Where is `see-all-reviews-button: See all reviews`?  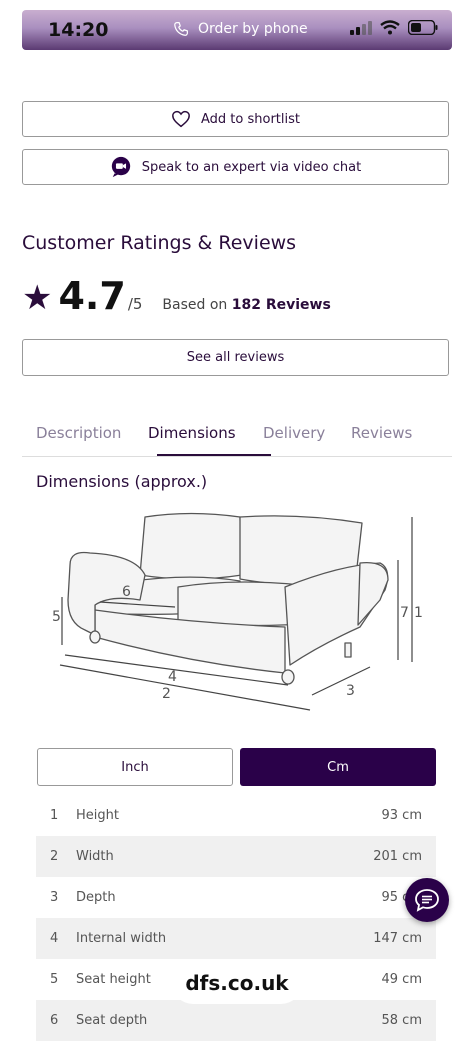
see-all-reviews-button: See all reviews is located at coordinates (235, 357).